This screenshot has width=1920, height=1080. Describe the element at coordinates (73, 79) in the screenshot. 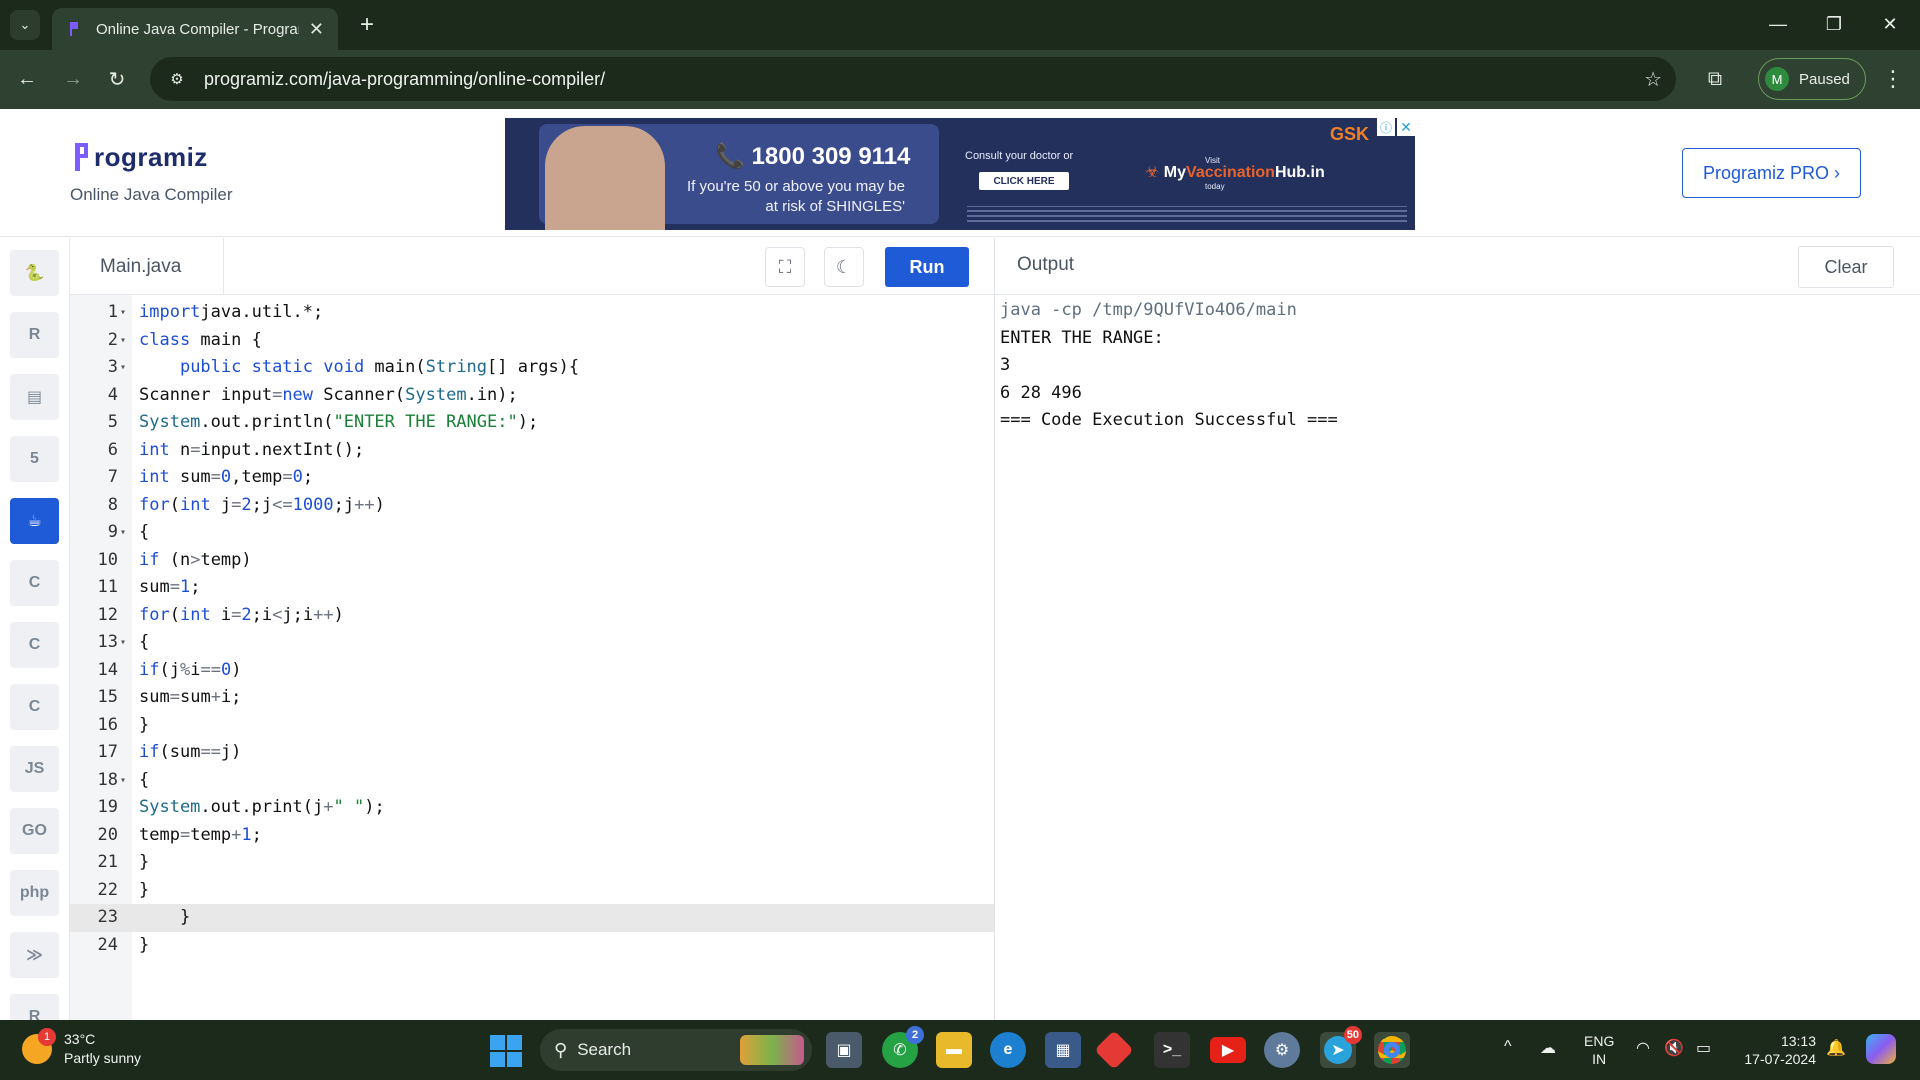

I see `forward-button: →` at that location.